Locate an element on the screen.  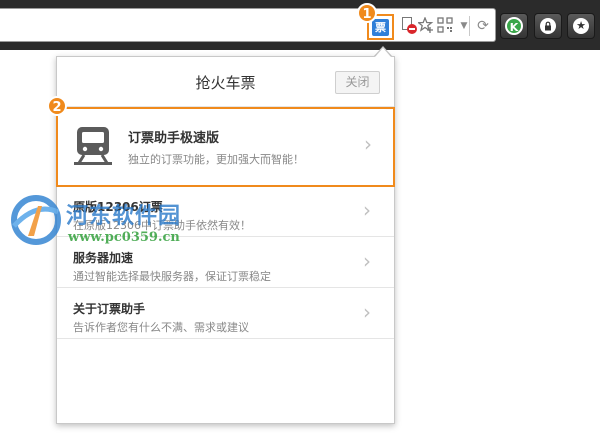
close-button: 关闭 is located at coordinates (357, 82).